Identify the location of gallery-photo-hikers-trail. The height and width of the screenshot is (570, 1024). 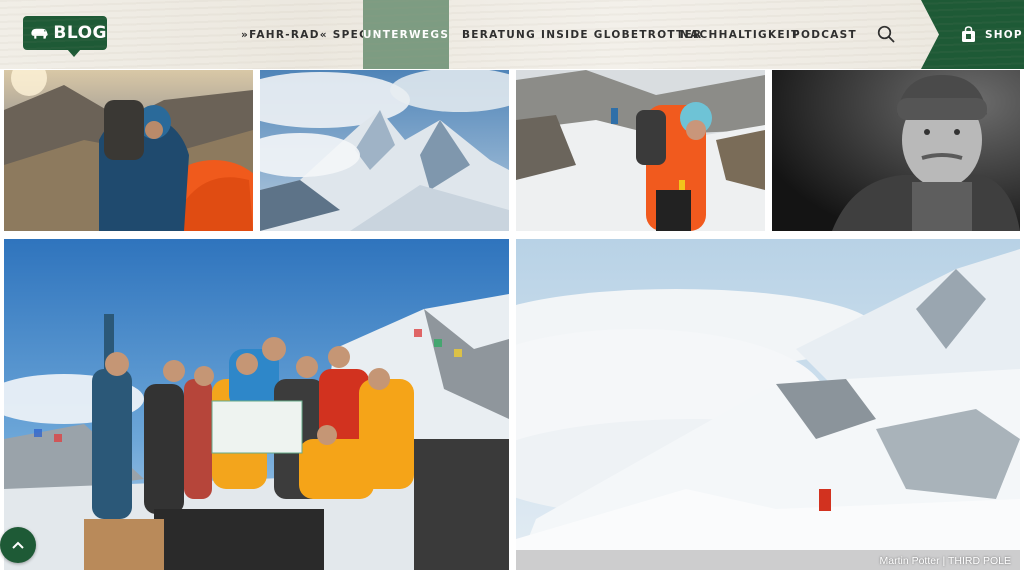
(640, 150).